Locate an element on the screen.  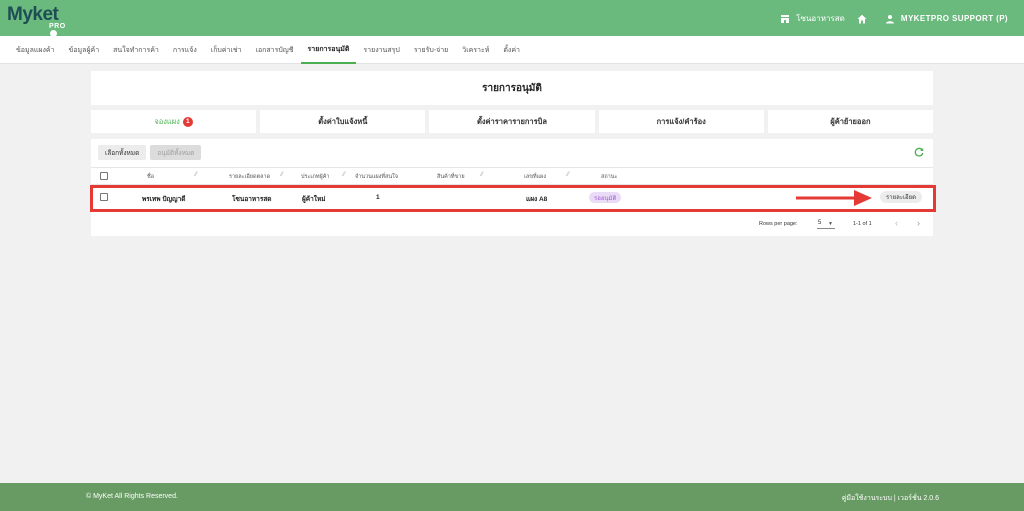
nav-tab-settings: ตั้งค่า is located at coordinates (511, 50).